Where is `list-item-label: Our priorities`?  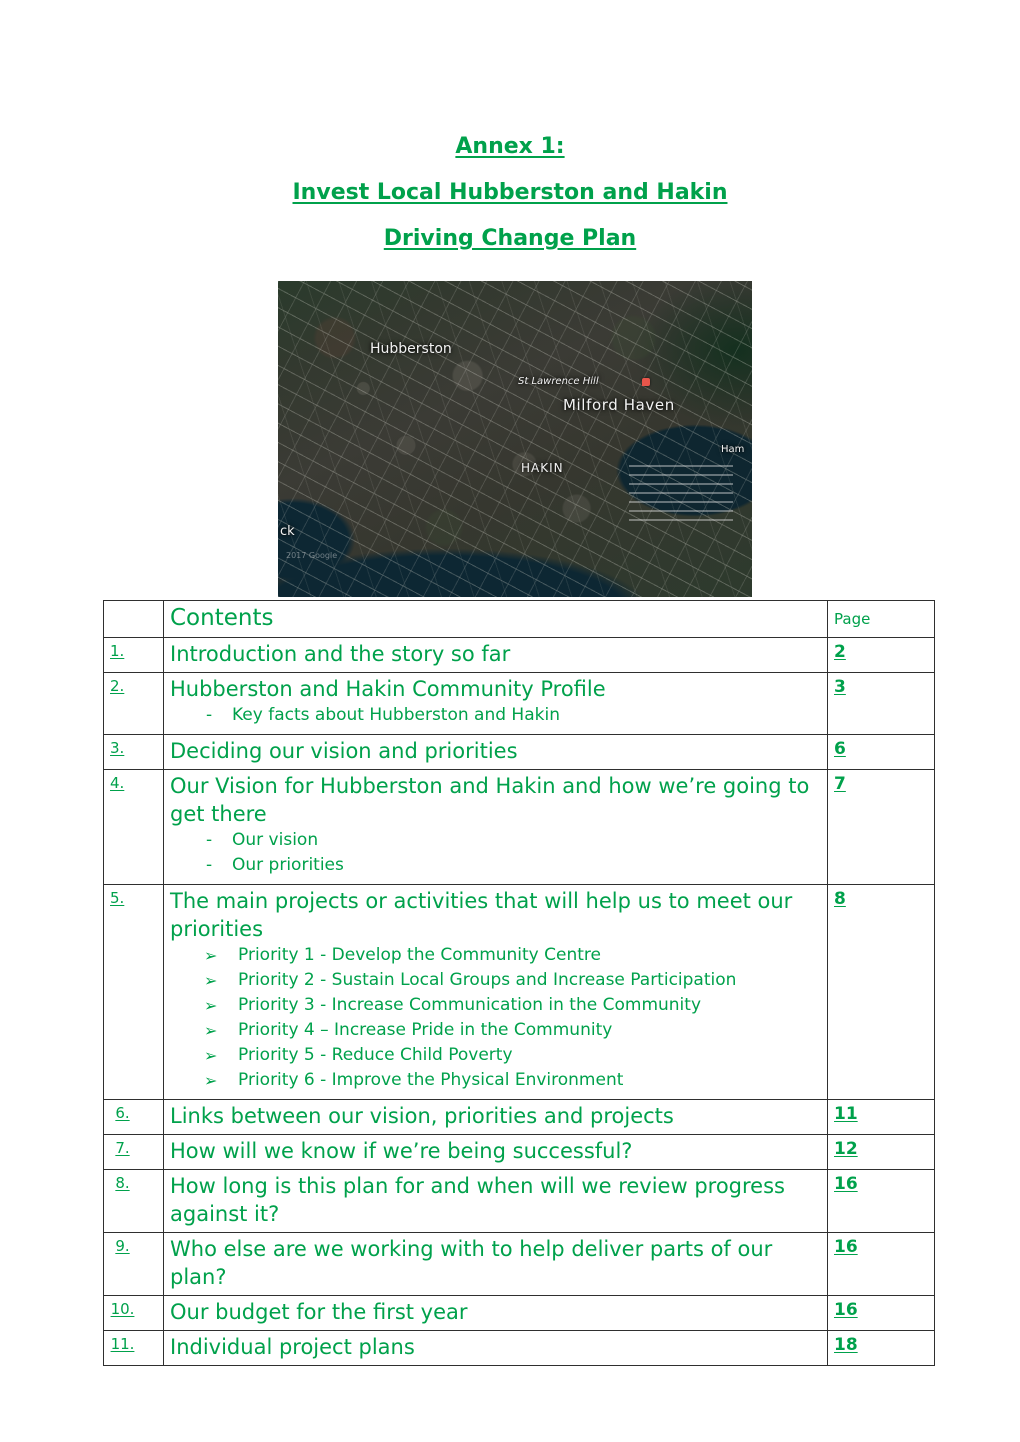 list-item-label: Our priorities is located at coordinates (288, 865).